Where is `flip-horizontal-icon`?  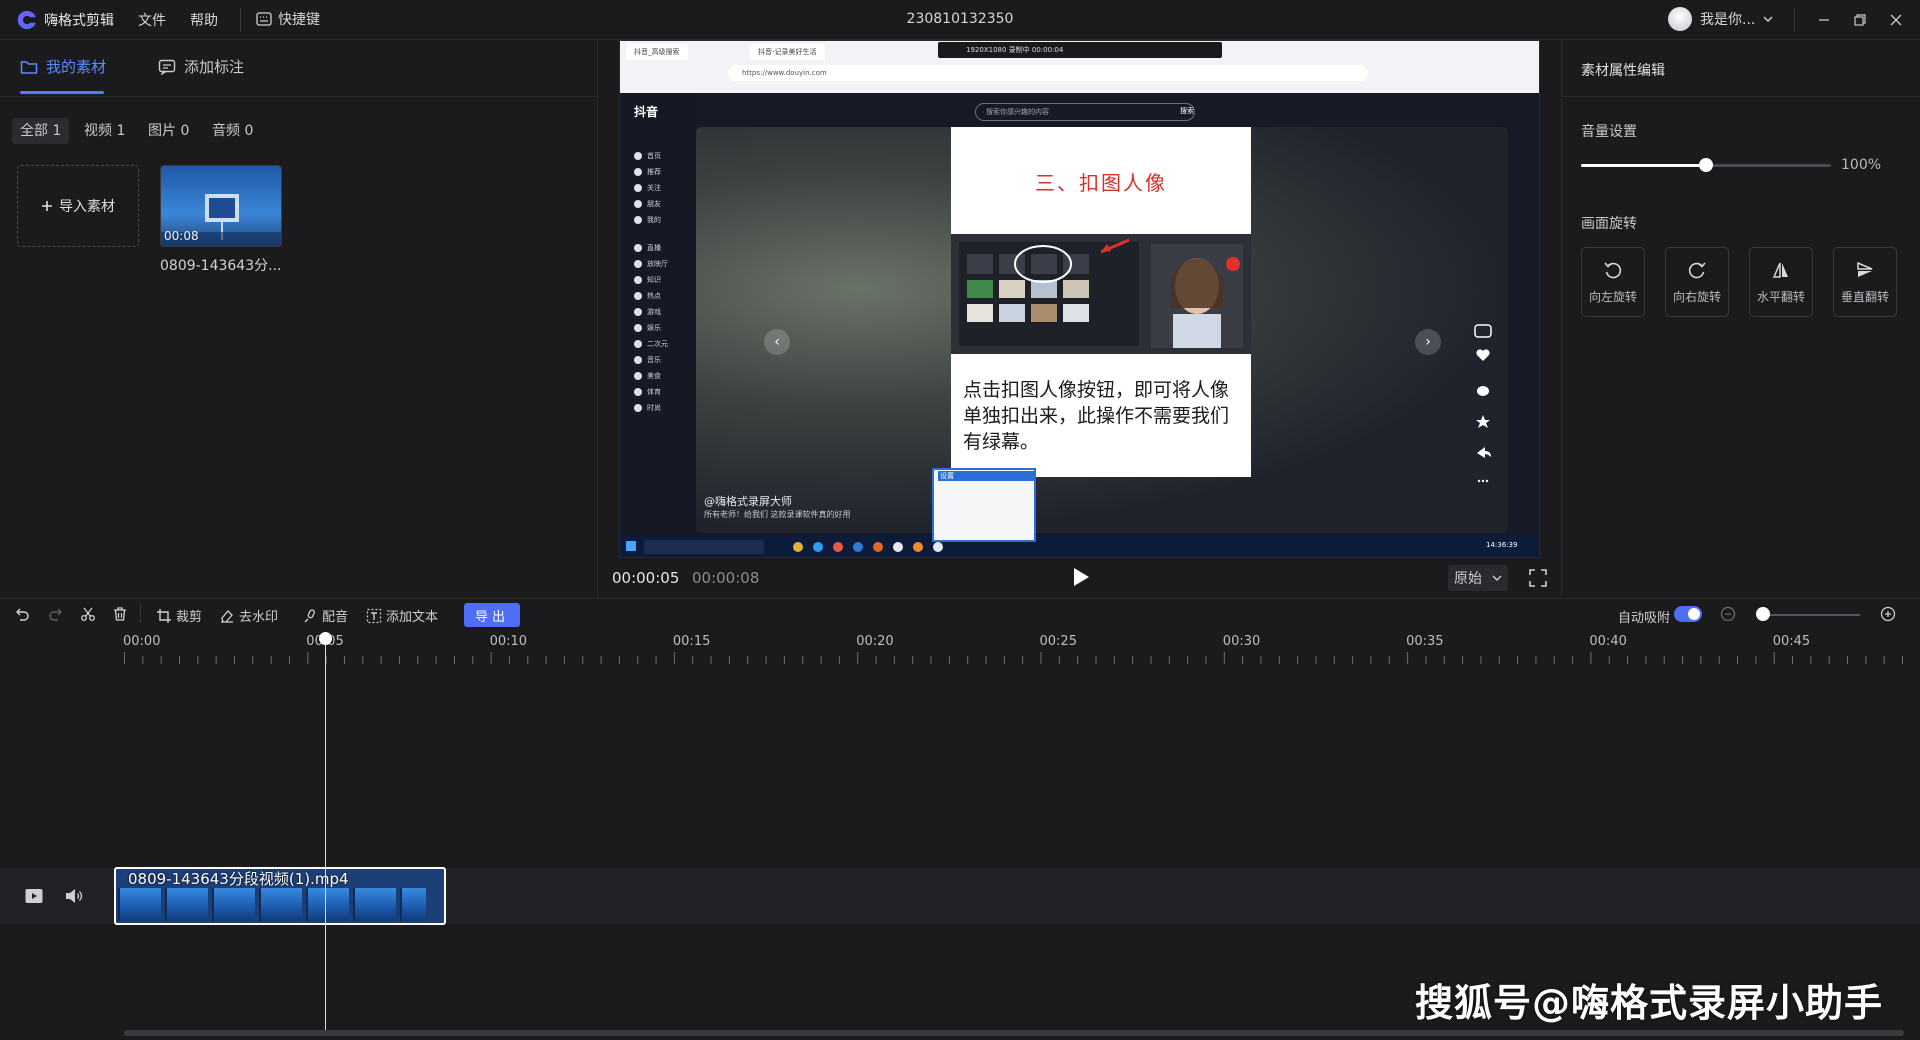 flip-horizontal-icon is located at coordinates (1780, 270).